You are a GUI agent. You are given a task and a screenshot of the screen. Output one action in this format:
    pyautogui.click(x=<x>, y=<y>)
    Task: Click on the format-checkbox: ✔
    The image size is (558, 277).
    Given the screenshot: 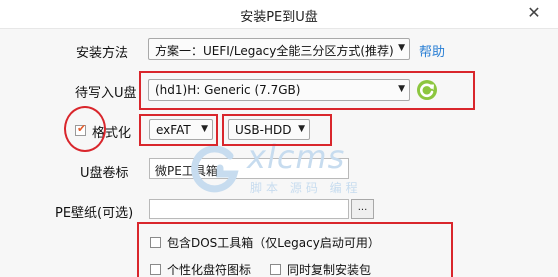 What is the action you would take?
    pyautogui.click(x=81, y=129)
    